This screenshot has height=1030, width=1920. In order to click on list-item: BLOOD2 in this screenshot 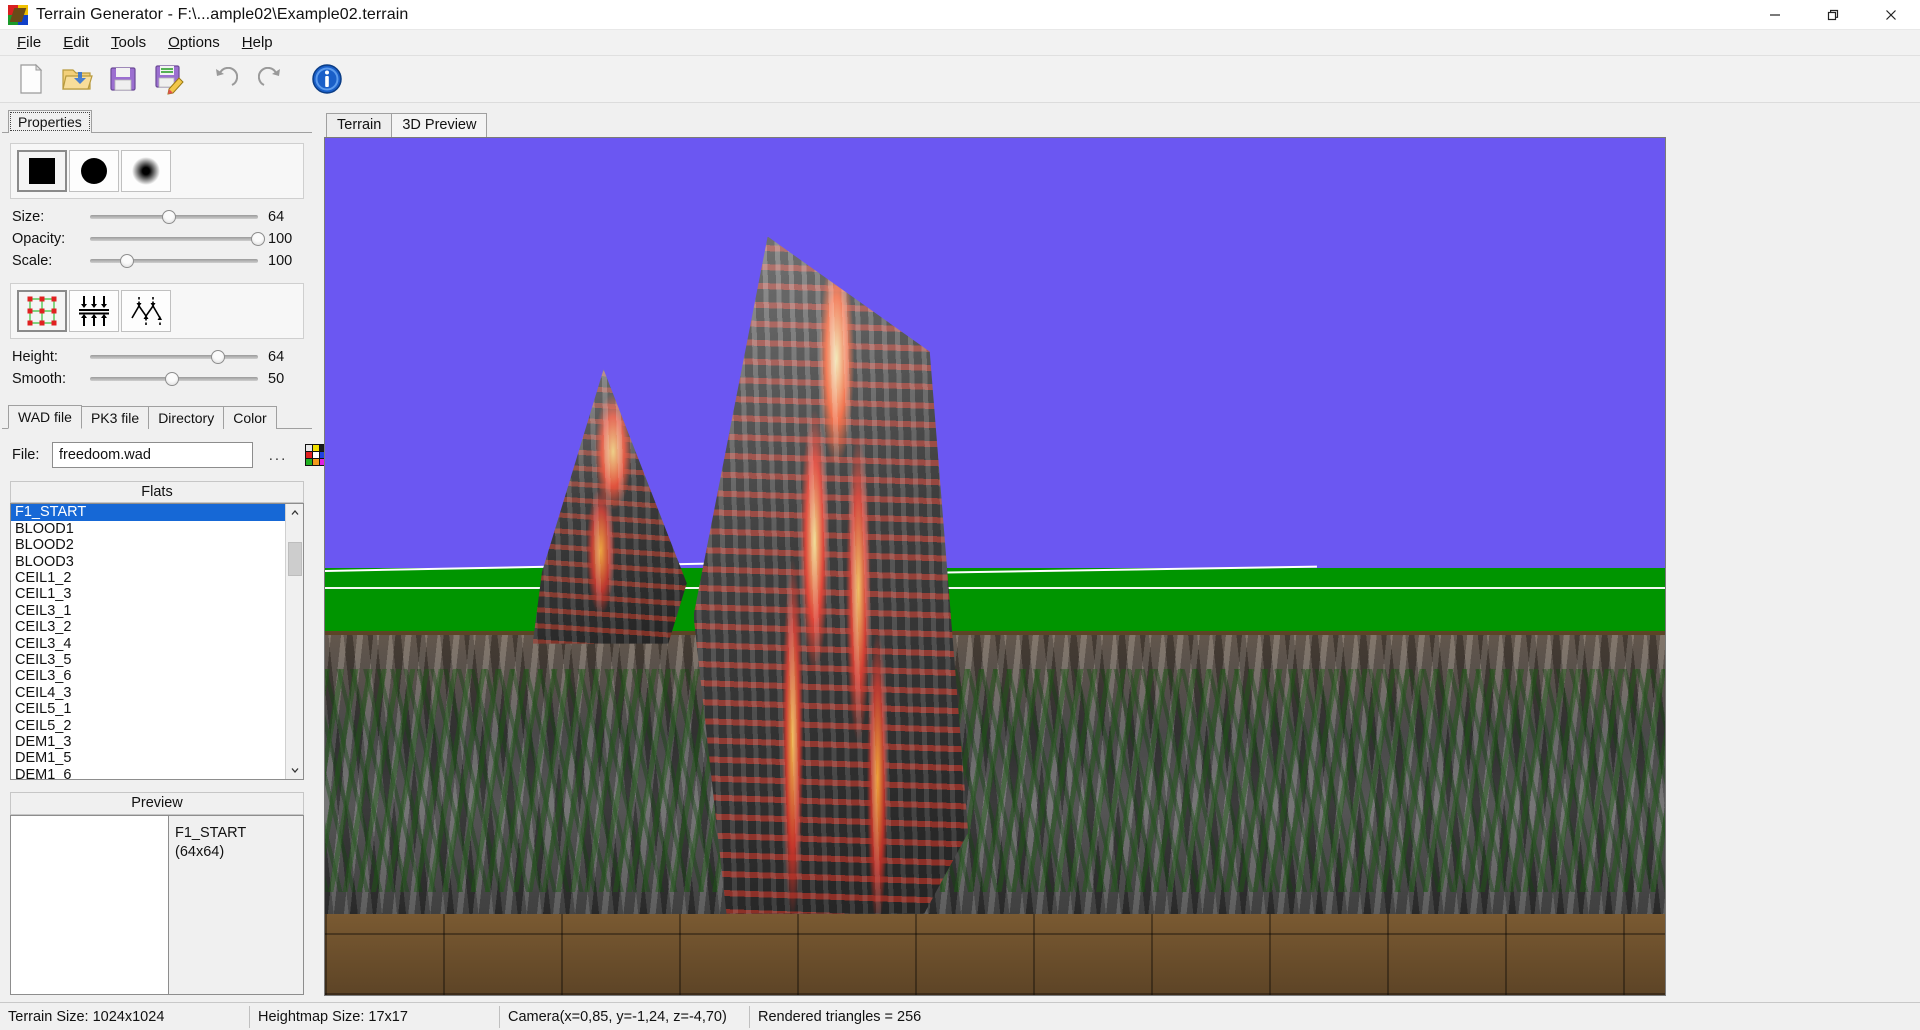, I will do `click(148, 545)`.